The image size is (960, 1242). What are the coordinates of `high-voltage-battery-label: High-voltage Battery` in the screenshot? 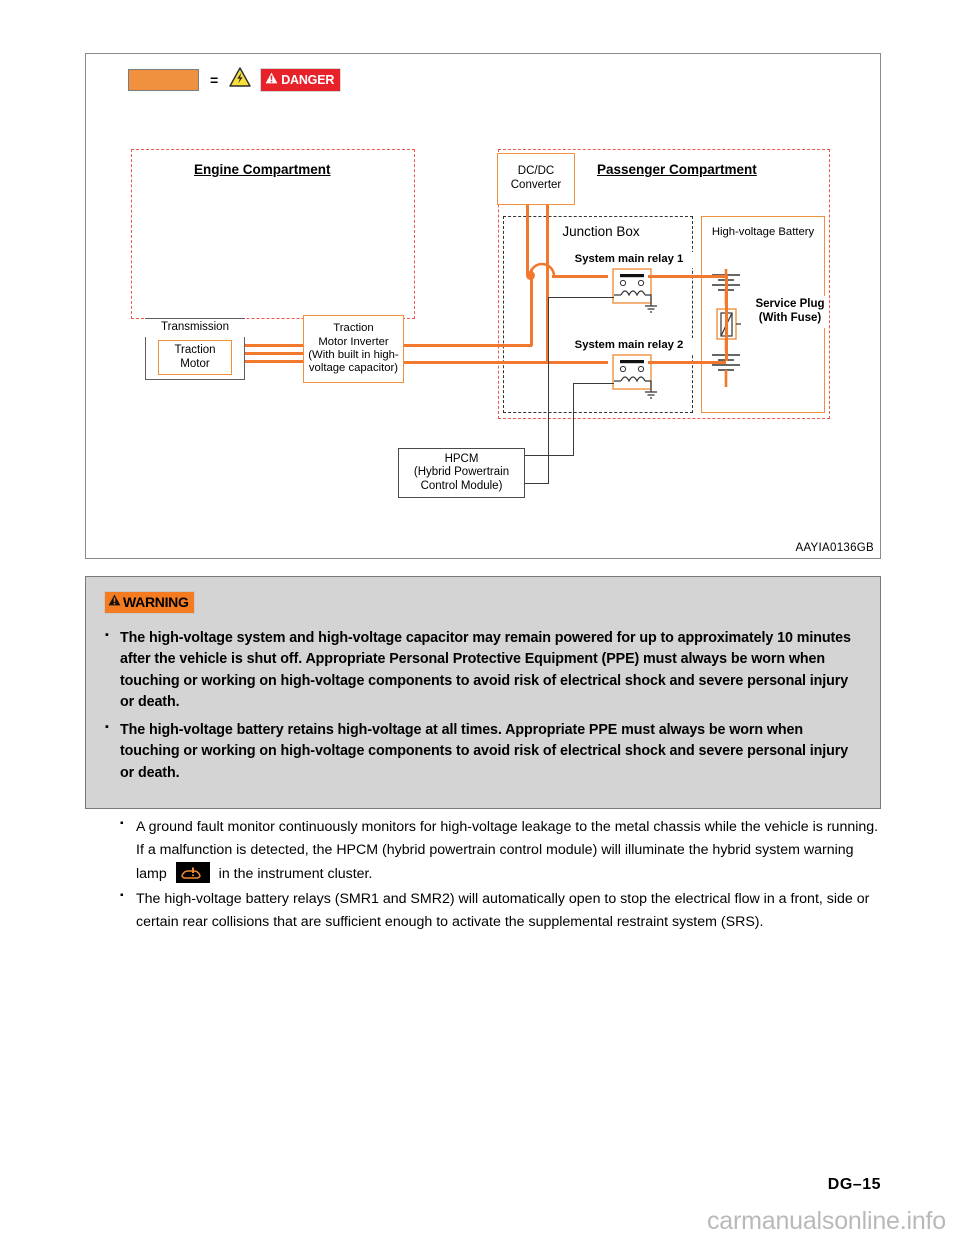 It's located at (763, 233).